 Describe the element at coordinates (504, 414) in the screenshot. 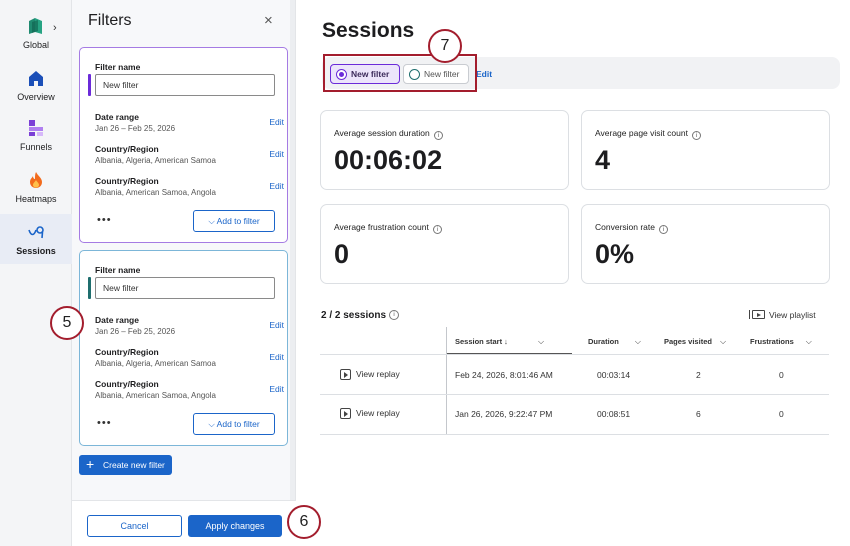

I see `cell-session-start: Jan 26, 2026, 9:22:47 PM` at that location.